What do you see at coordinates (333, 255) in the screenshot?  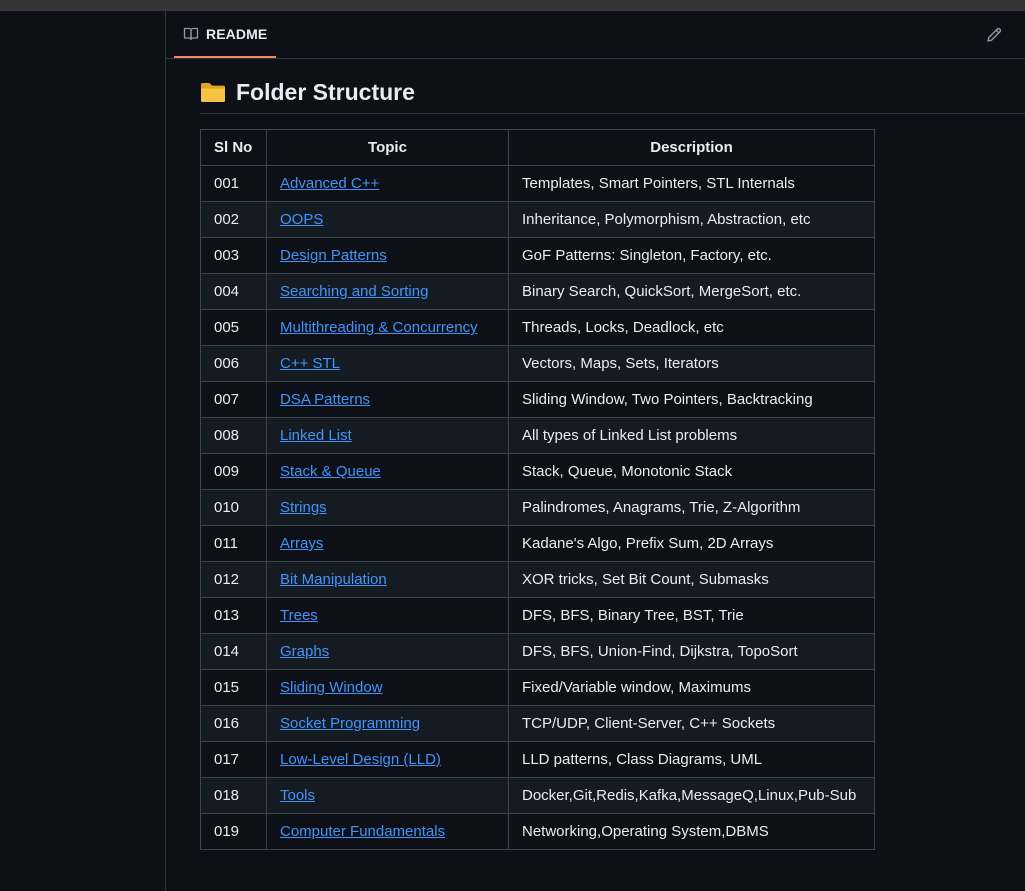 I see `topic-link: Design Patterns` at bounding box center [333, 255].